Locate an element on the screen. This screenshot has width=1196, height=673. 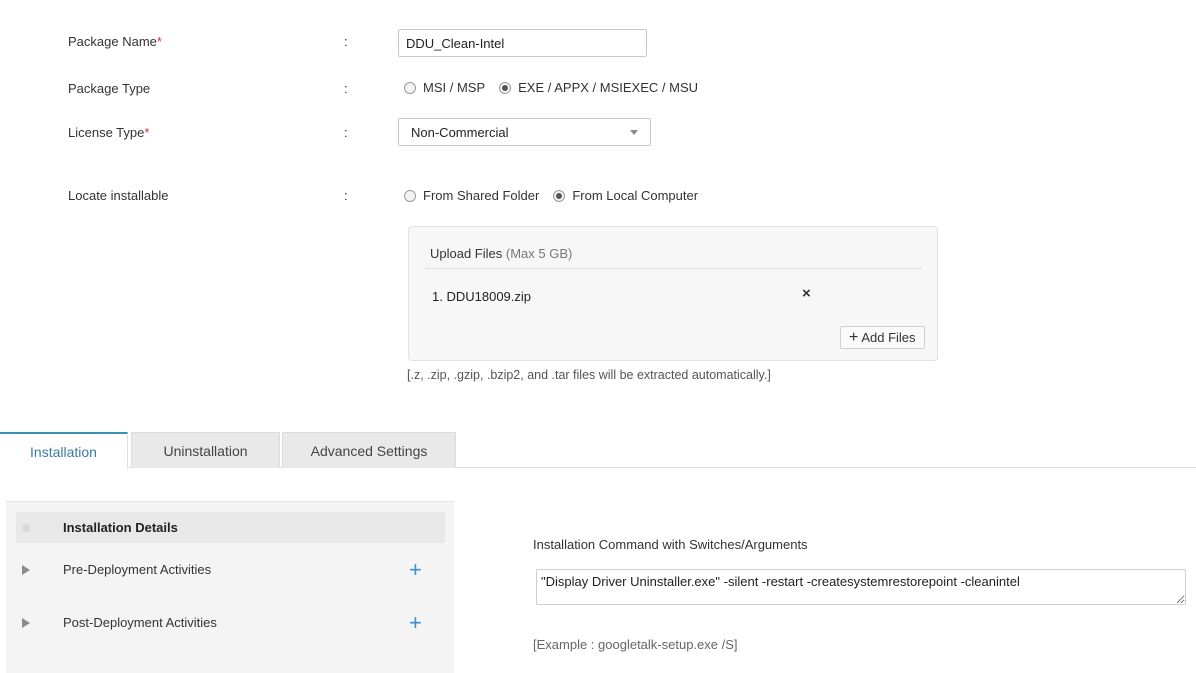
package-type-exe-radio: EXE / APPX / MSIEXEC / MSU is located at coordinates (598, 87).